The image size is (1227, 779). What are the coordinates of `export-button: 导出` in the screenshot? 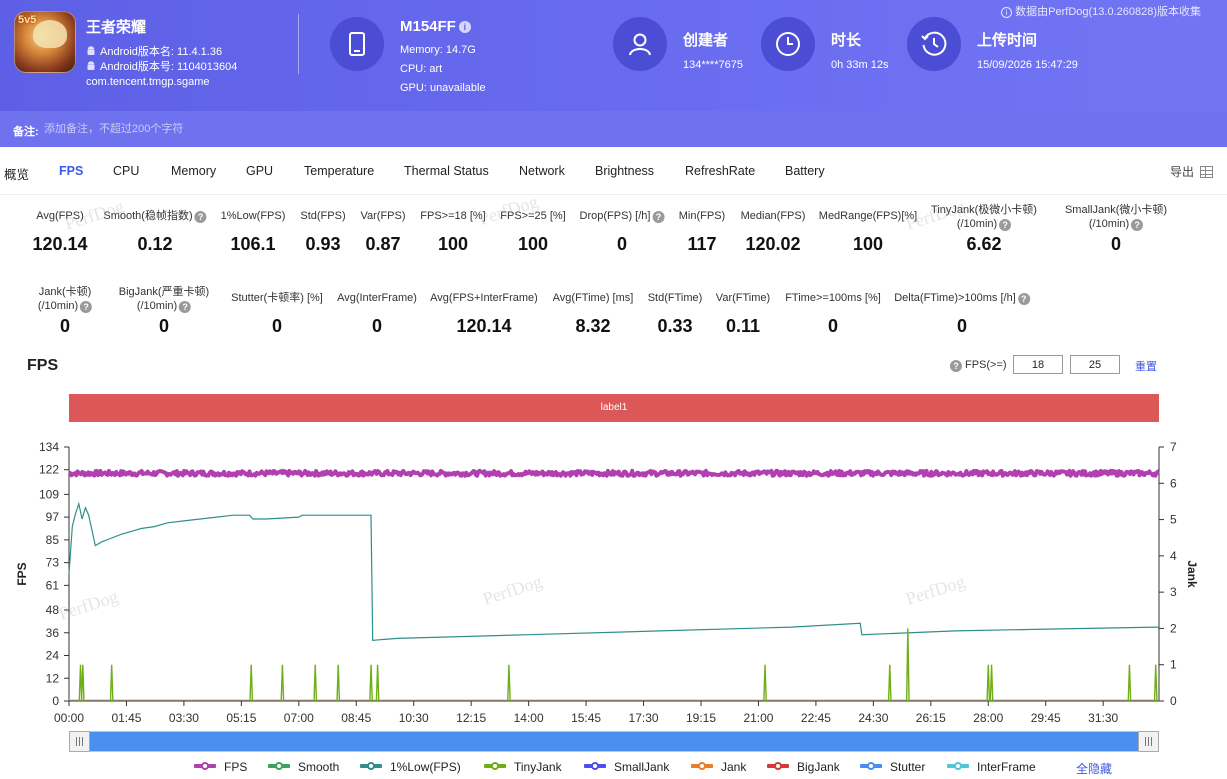 It's located at (1191, 171).